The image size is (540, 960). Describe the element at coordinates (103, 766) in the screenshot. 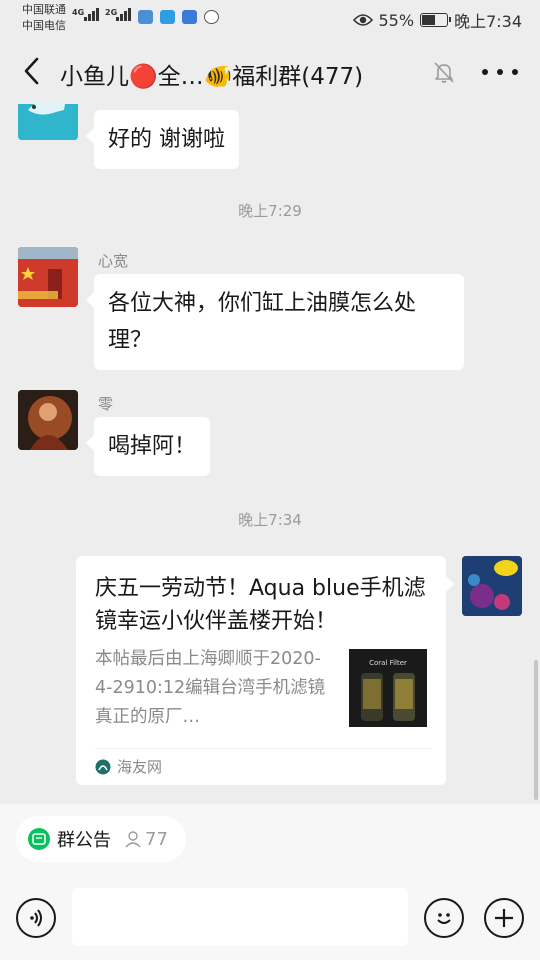

I see `source-logo-icon` at that location.